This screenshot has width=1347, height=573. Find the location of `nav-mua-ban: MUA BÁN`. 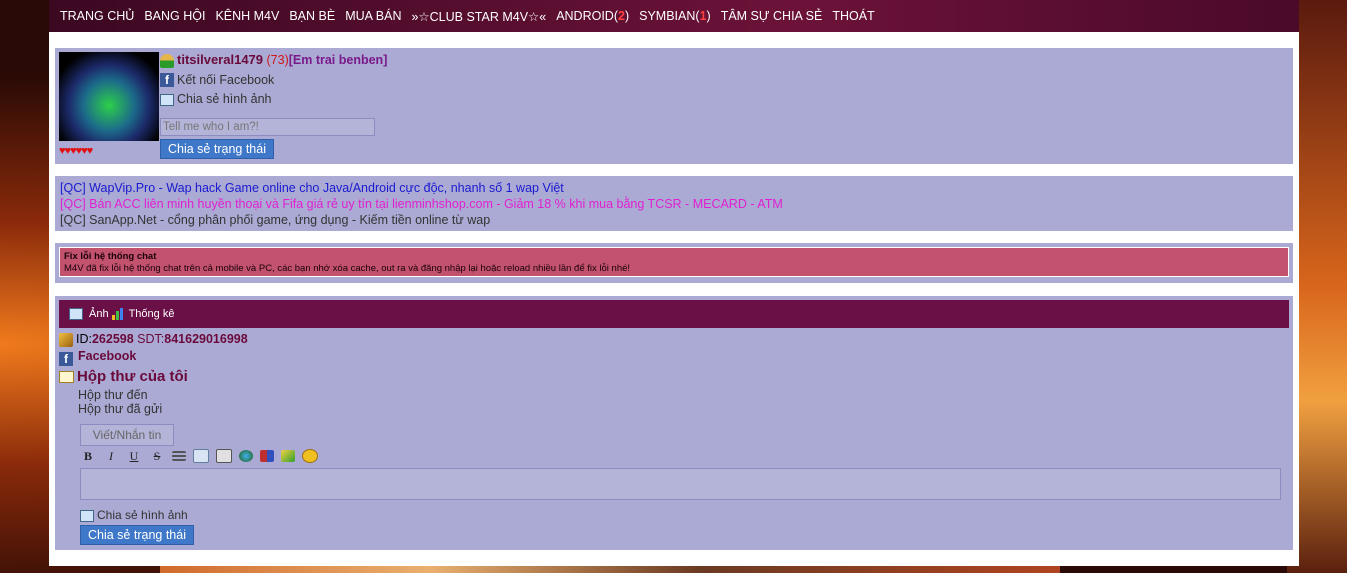

nav-mua-ban: MUA BÁN is located at coordinates (373, 16).